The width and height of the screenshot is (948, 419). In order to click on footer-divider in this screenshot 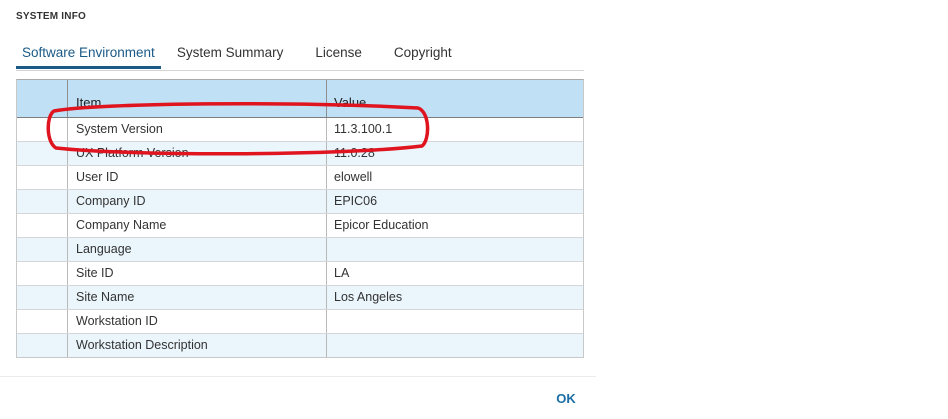, I will do `click(298, 376)`.